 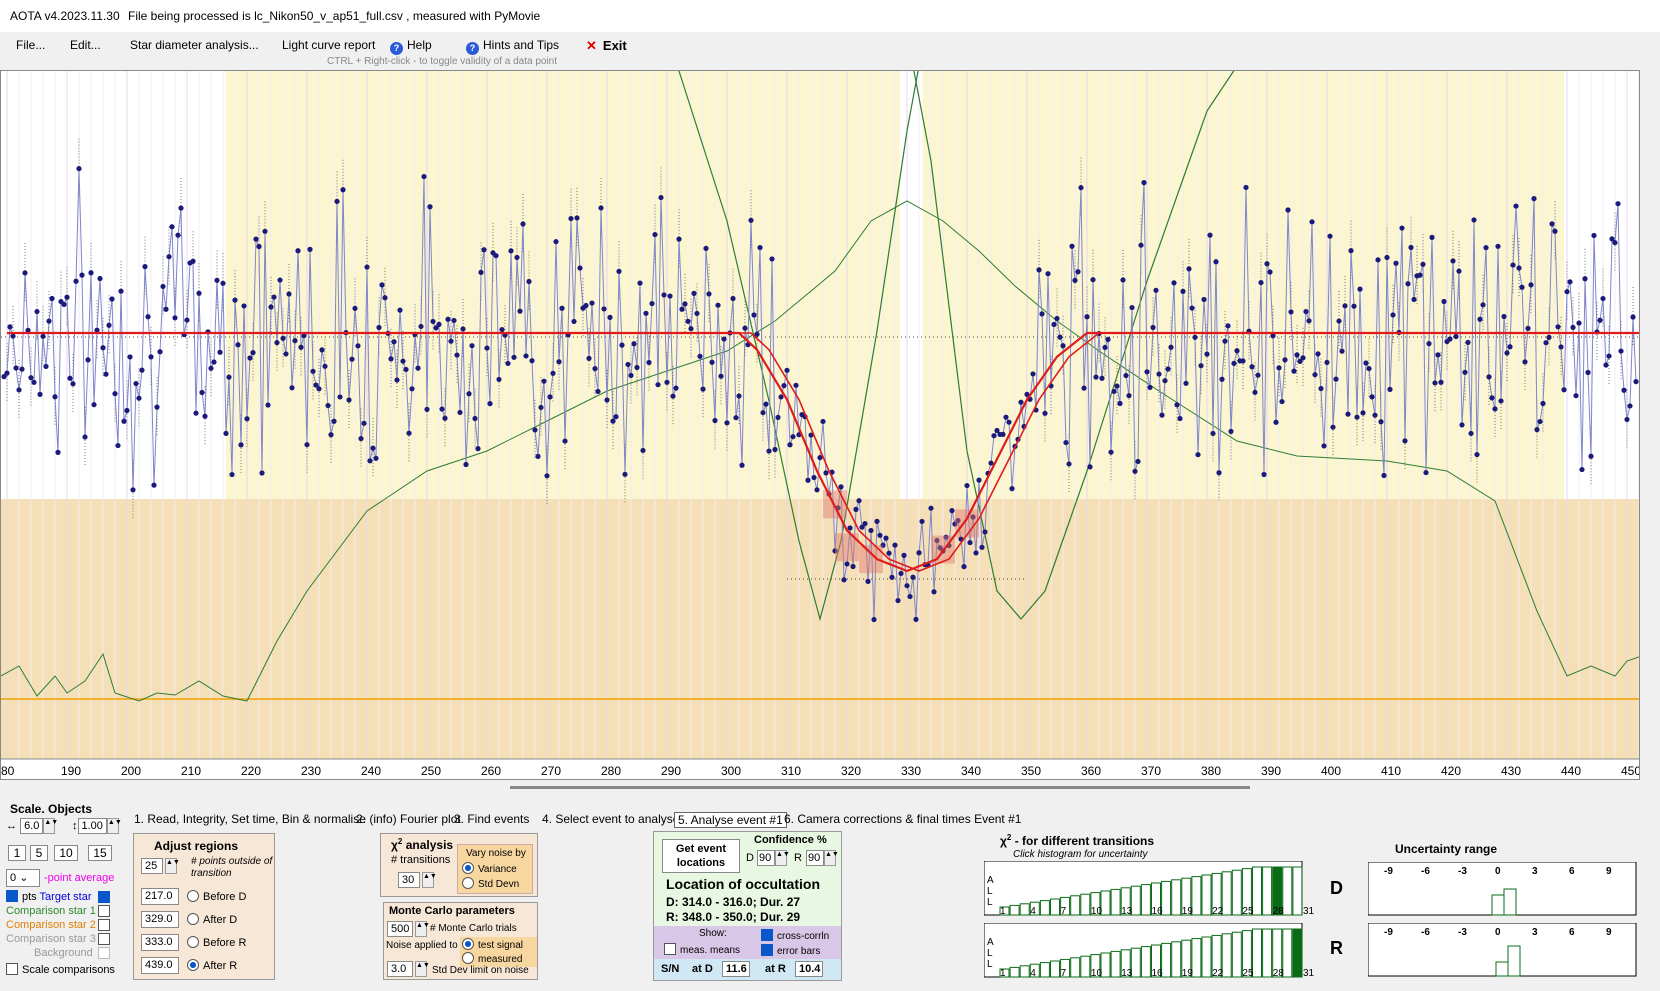 What do you see at coordinates (1267, 891) in the screenshot?
I see `hist-bar` at bounding box center [1267, 891].